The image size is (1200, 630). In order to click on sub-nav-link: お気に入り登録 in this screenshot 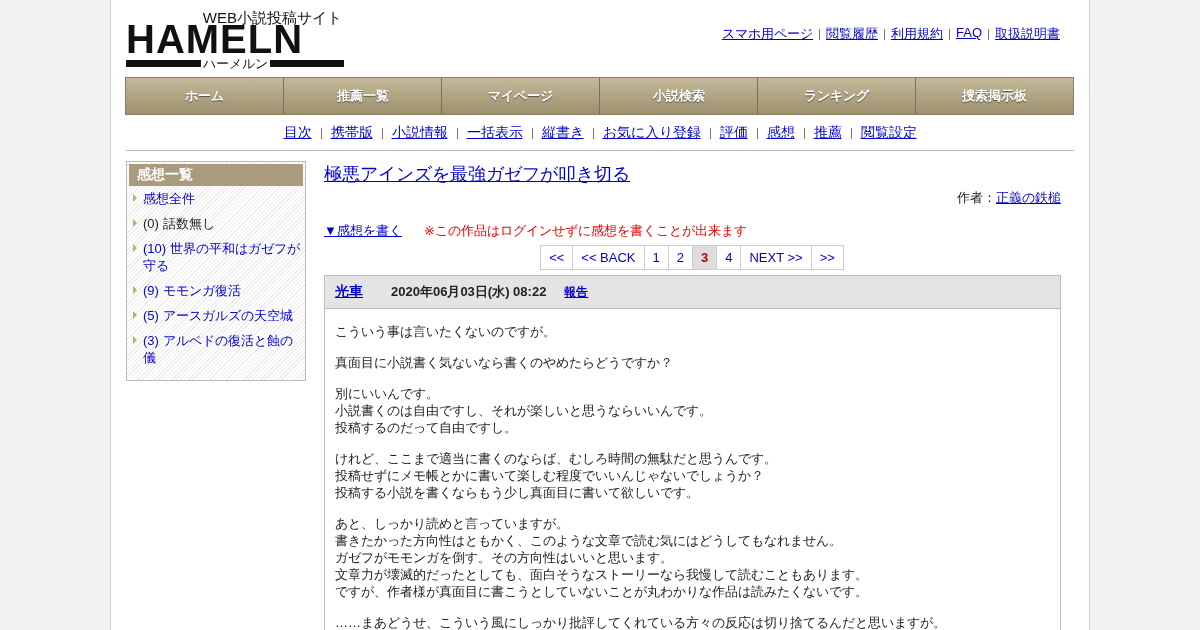, I will do `click(651, 133)`.